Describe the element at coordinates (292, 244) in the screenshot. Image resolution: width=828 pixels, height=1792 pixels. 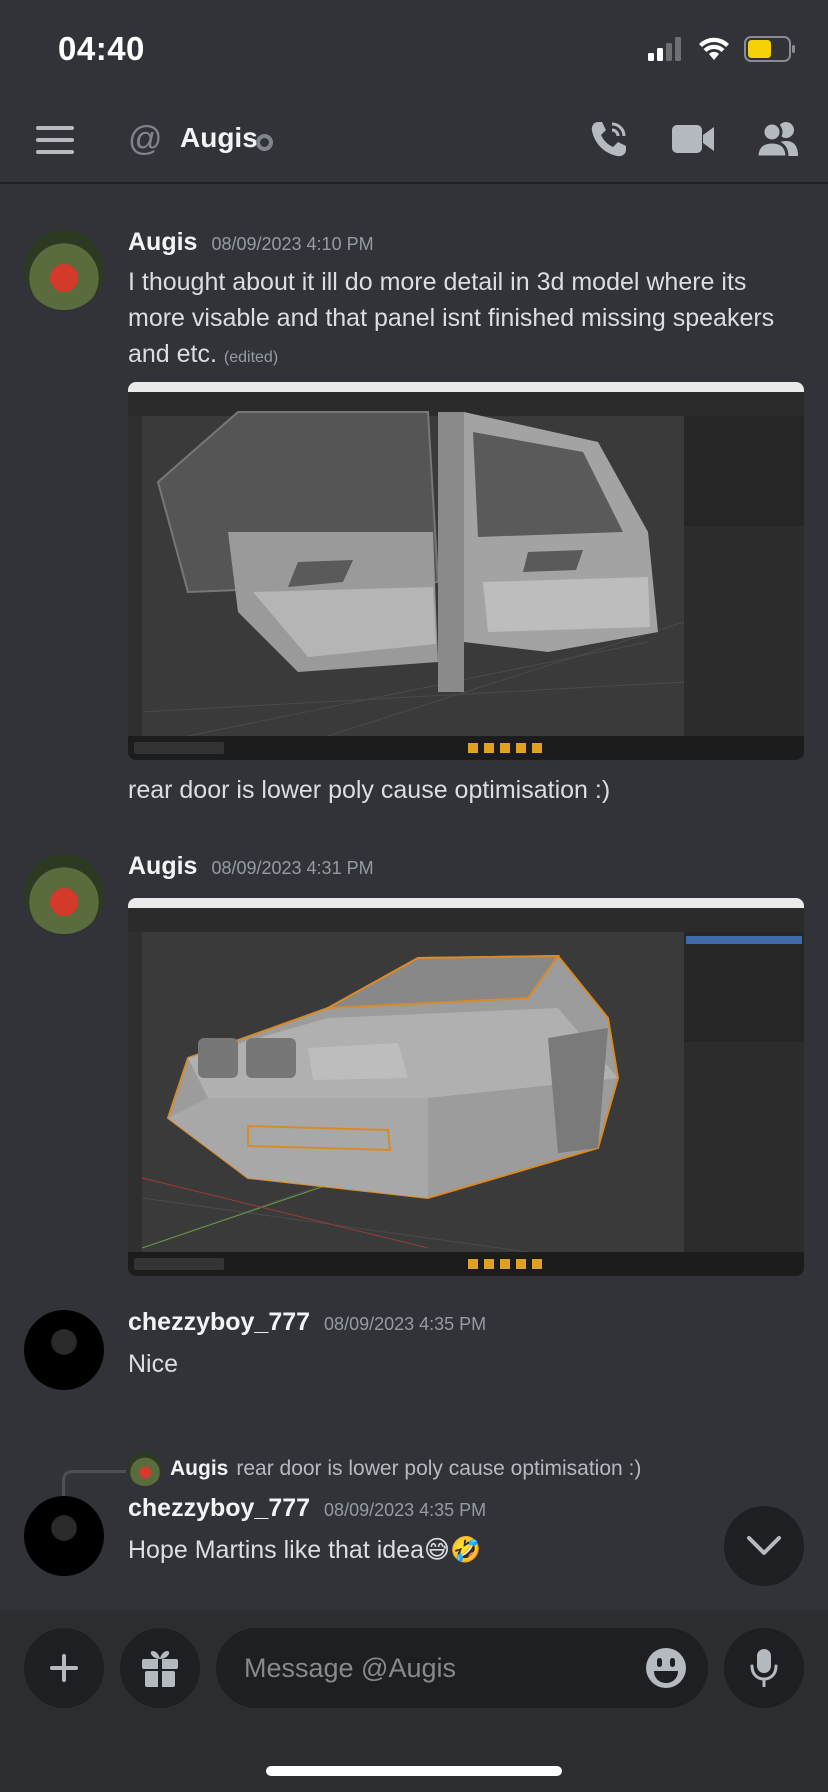
I see `message-timestamp: 08/09/2023 4:10 PM` at that location.